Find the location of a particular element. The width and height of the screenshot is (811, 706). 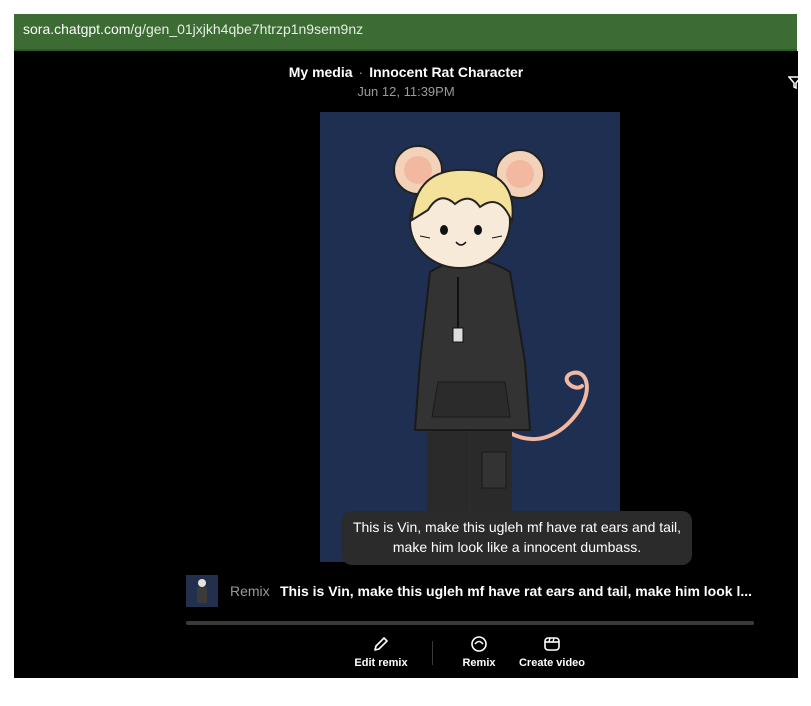

pencil-icon is located at coordinates (381, 644).